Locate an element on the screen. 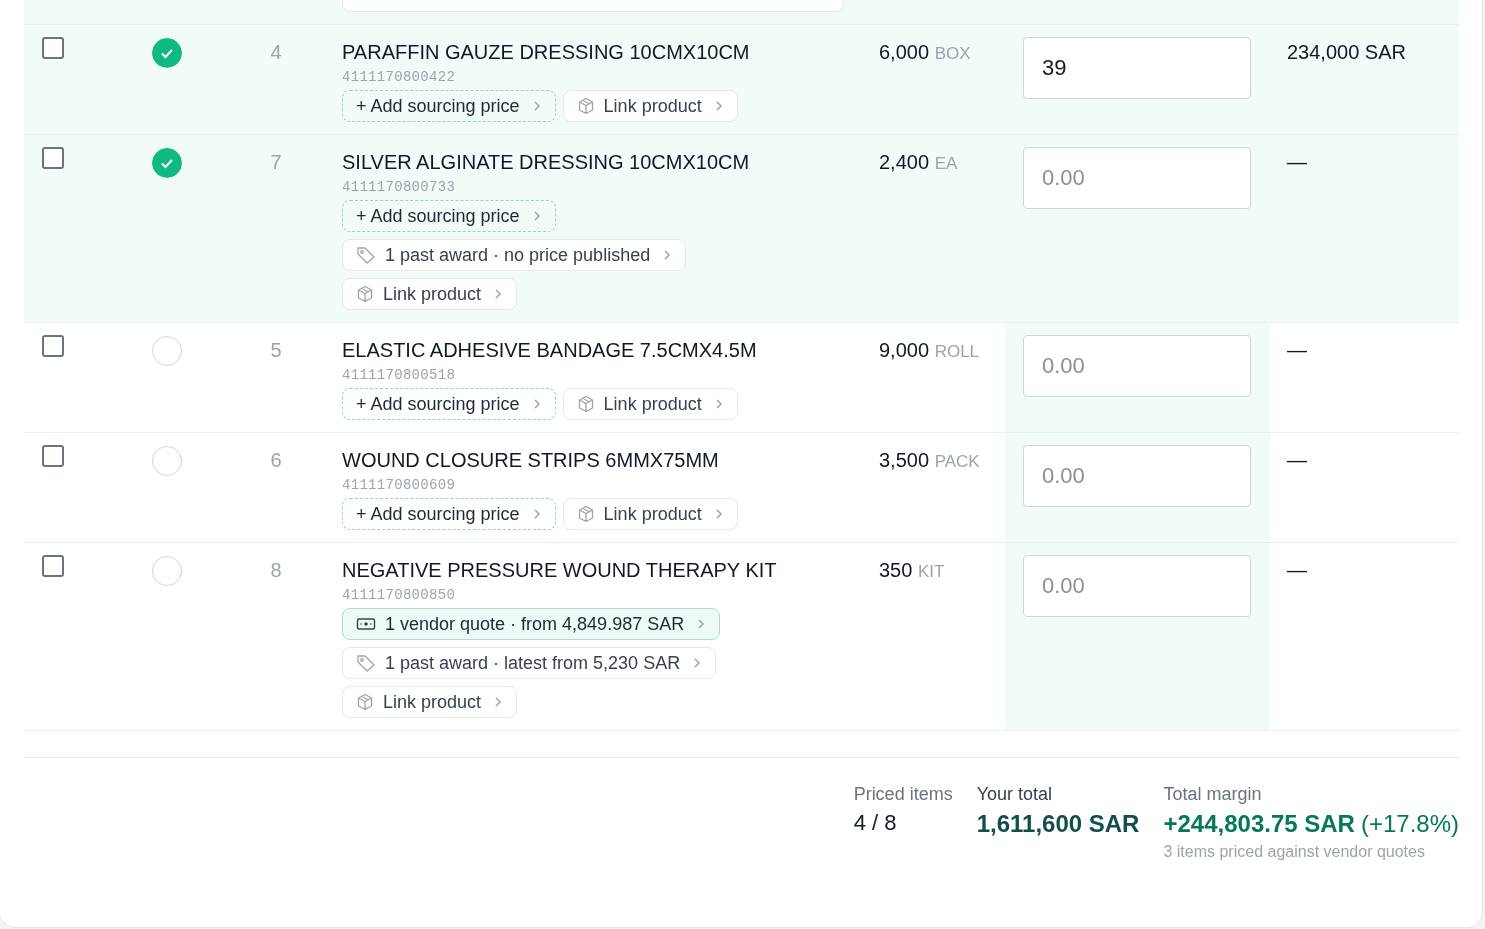 This screenshot has height=929, width=1485. margin-percent: (+17.8%) is located at coordinates (1409, 824).